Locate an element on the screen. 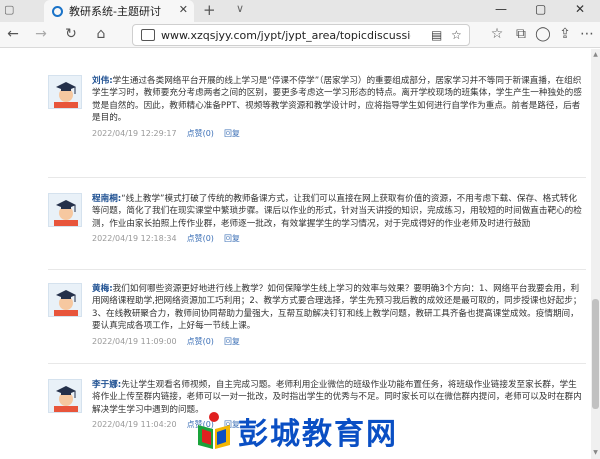  comment-meta: 2022/04/19 12:18:34 点赞(0) 回复 is located at coordinates (337, 238).